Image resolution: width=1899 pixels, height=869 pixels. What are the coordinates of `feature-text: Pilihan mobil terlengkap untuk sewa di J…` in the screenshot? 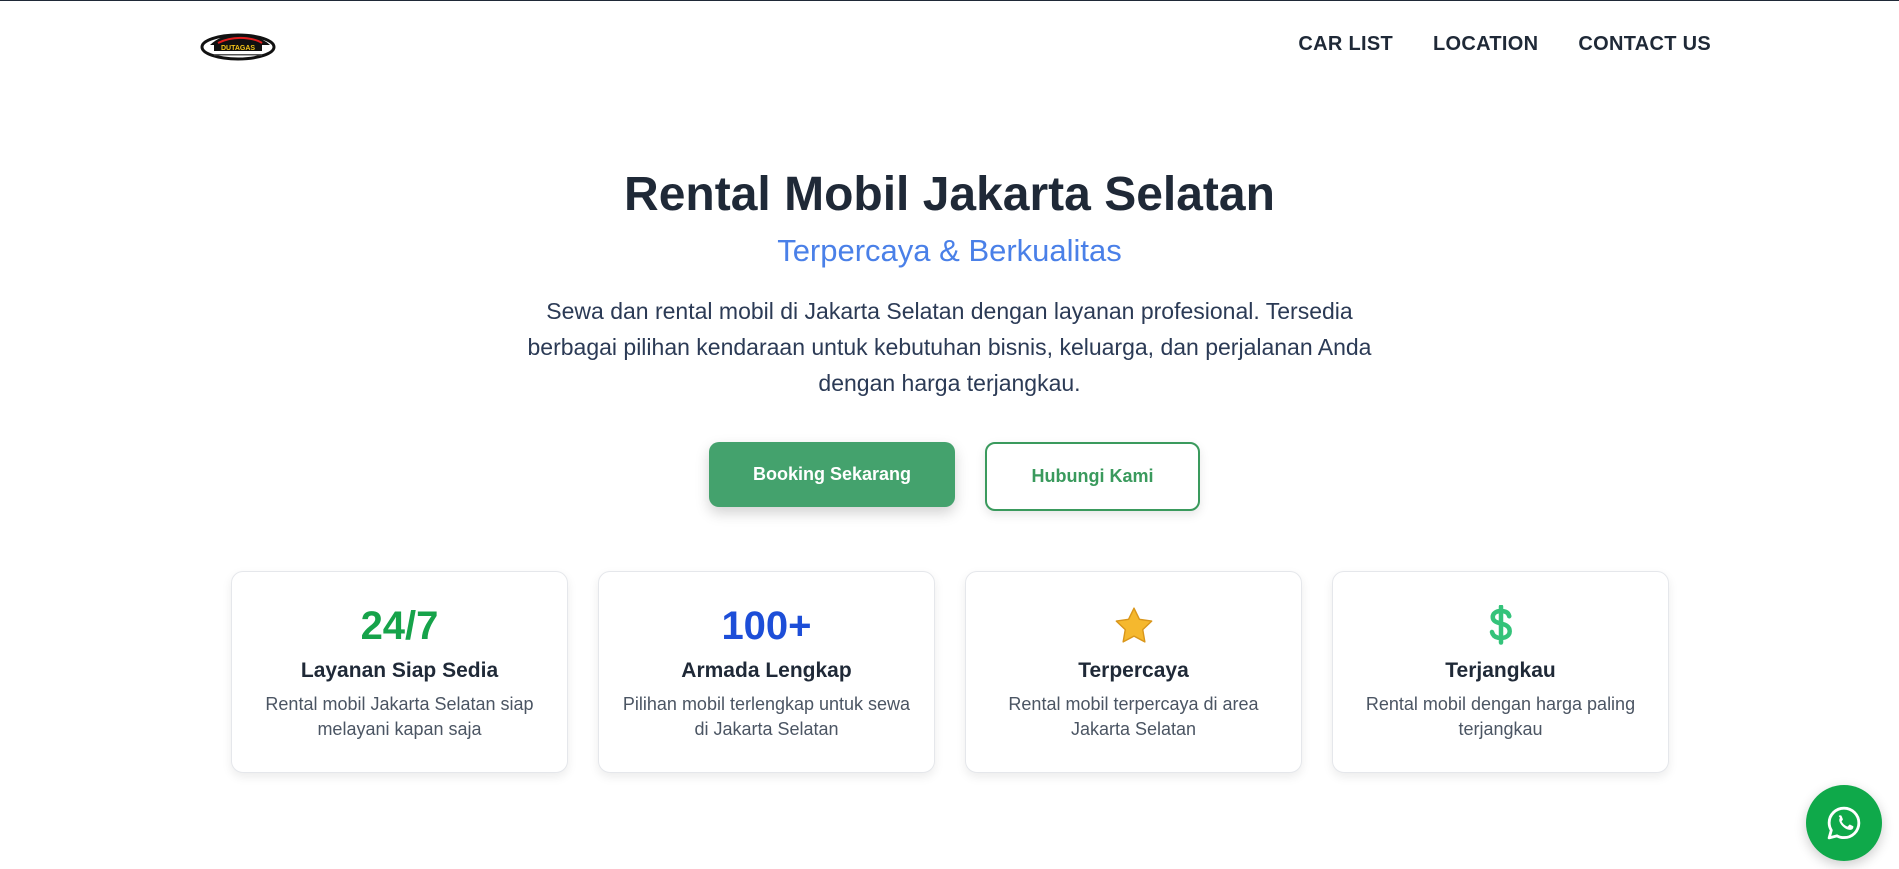 It's located at (766, 716).